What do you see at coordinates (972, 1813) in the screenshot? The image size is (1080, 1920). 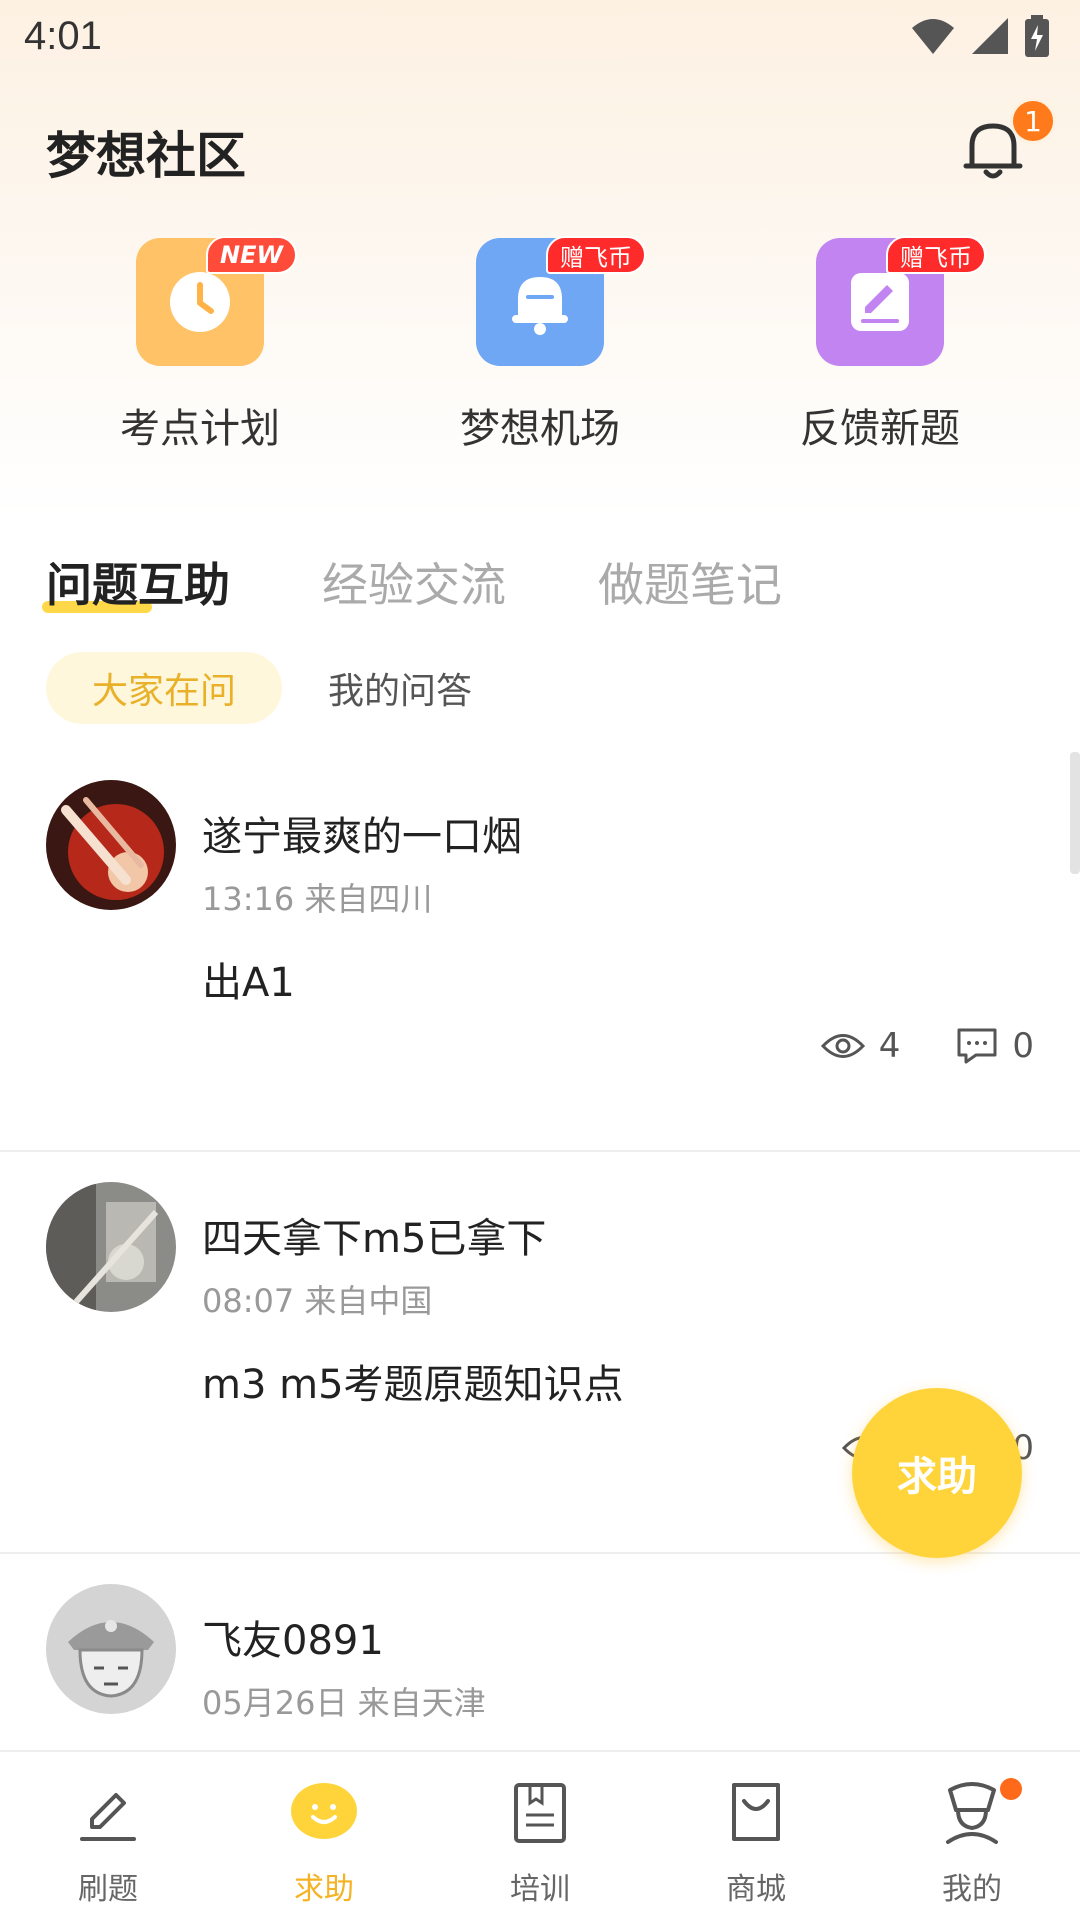 I see `pilot-icon` at bounding box center [972, 1813].